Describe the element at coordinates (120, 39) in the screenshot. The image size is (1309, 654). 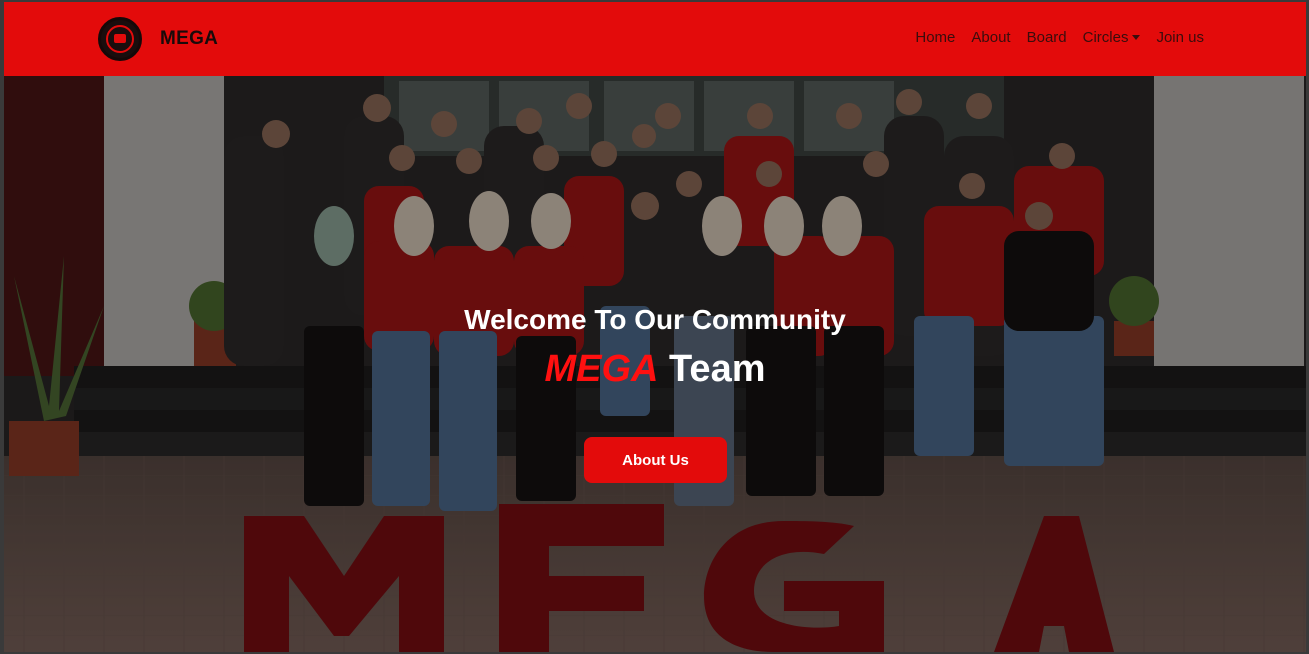
I see `mega-logo-icon` at that location.